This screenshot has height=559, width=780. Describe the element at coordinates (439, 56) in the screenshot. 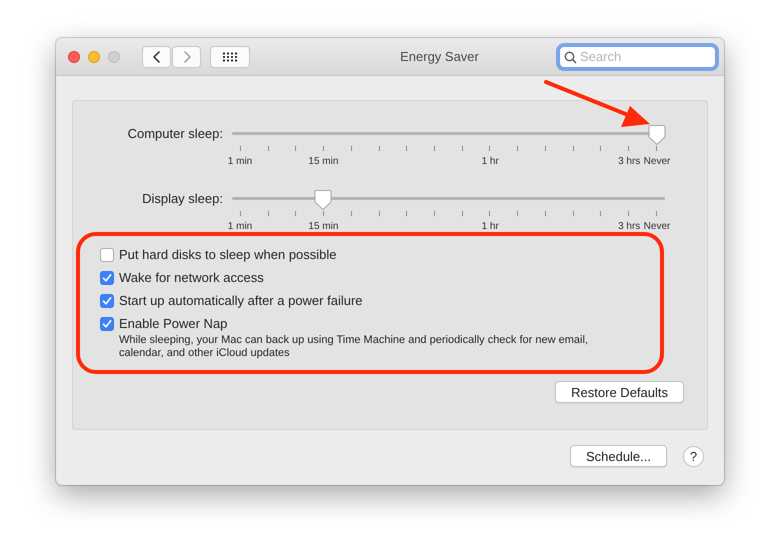

I see `window-title: Energy Saver` at that location.